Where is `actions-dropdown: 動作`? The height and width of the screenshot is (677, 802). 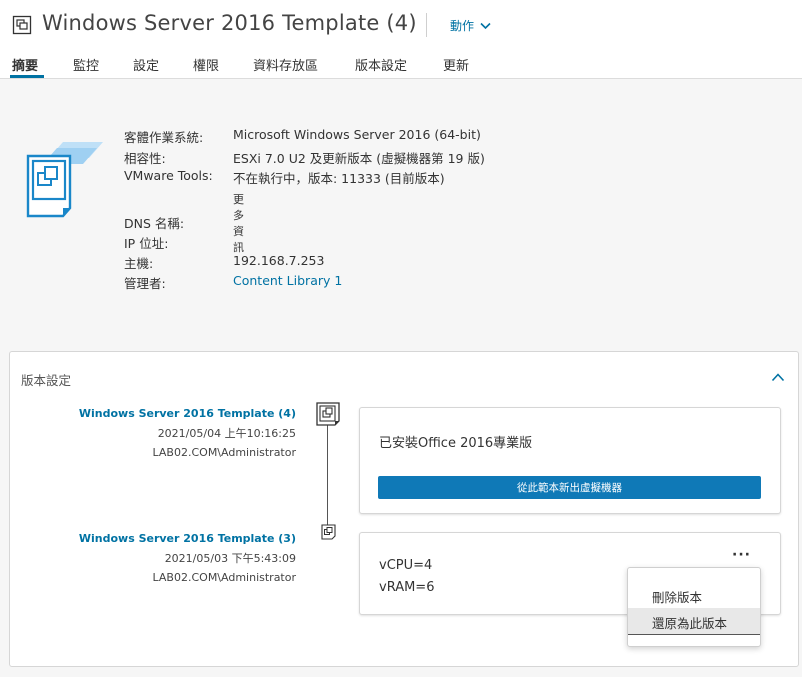 actions-dropdown: 動作 is located at coordinates (470, 25).